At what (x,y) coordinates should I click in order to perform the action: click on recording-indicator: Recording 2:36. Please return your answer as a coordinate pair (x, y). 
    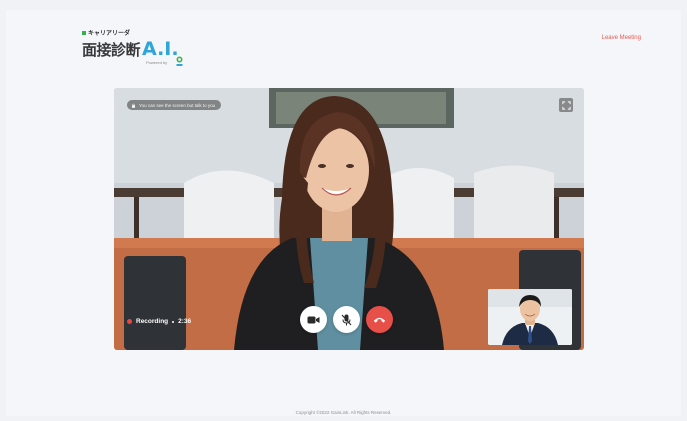
    Looking at the image, I should click on (159, 321).